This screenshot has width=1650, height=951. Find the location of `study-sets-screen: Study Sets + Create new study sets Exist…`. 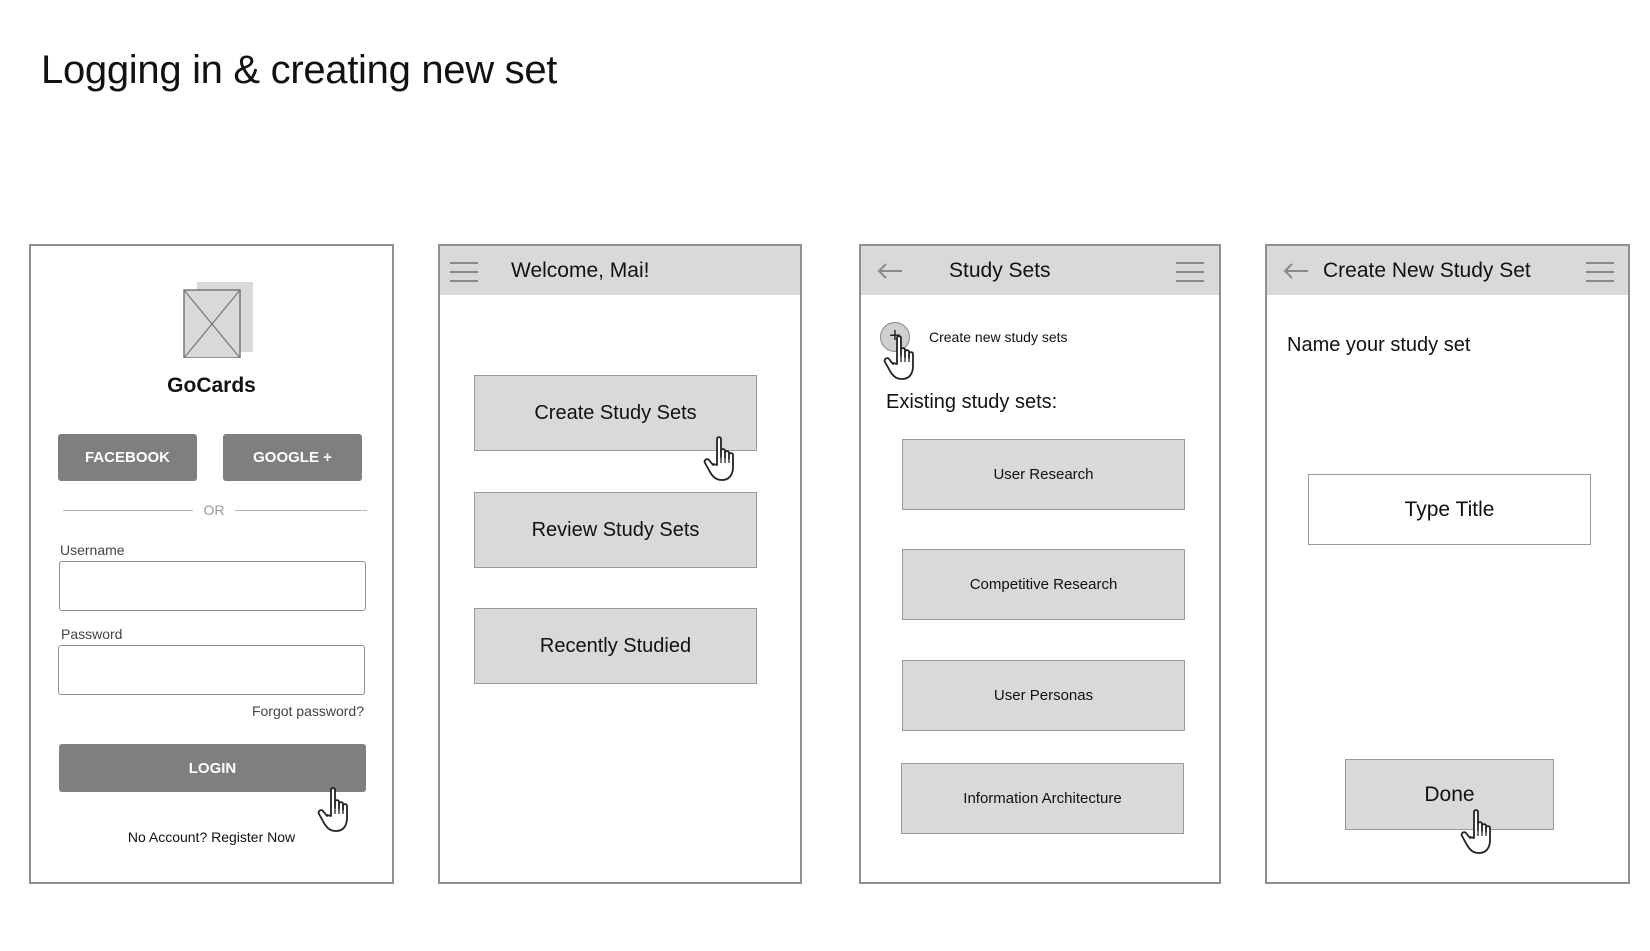

study-sets-screen: Study Sets + Create new study sets Exist… is located at coordinates (1040, 564).